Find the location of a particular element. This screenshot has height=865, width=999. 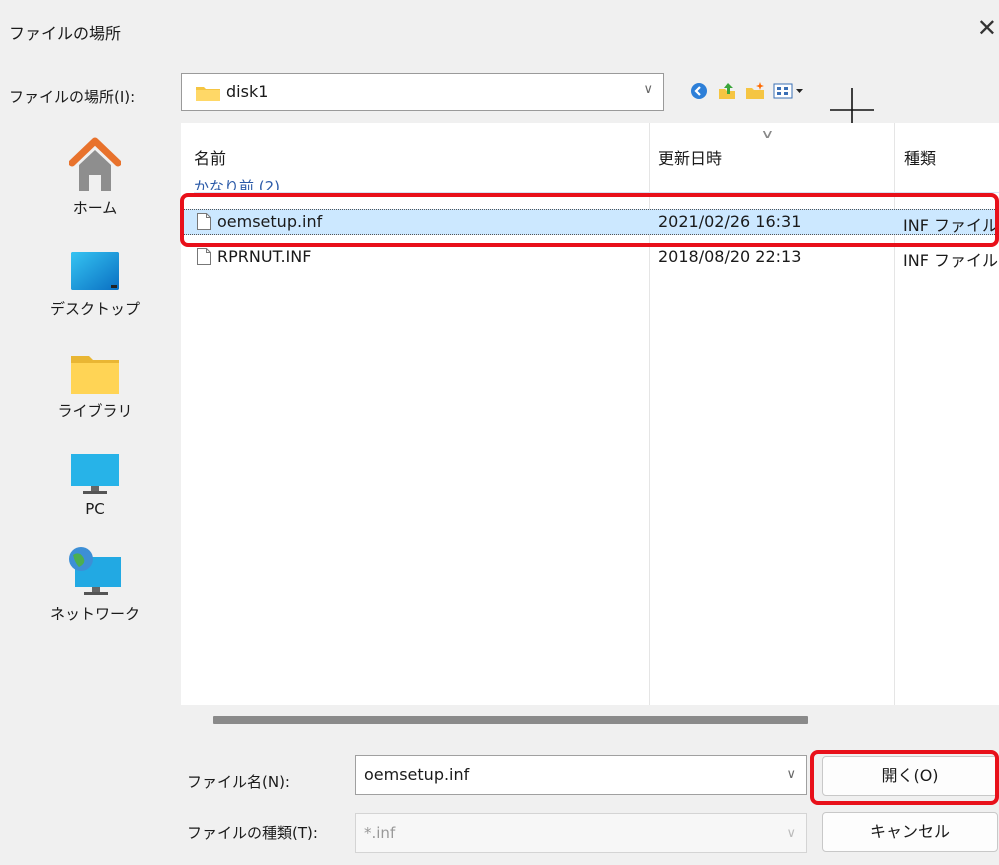

column-header-date: 更新日時 is located at coordinates (690, 157).